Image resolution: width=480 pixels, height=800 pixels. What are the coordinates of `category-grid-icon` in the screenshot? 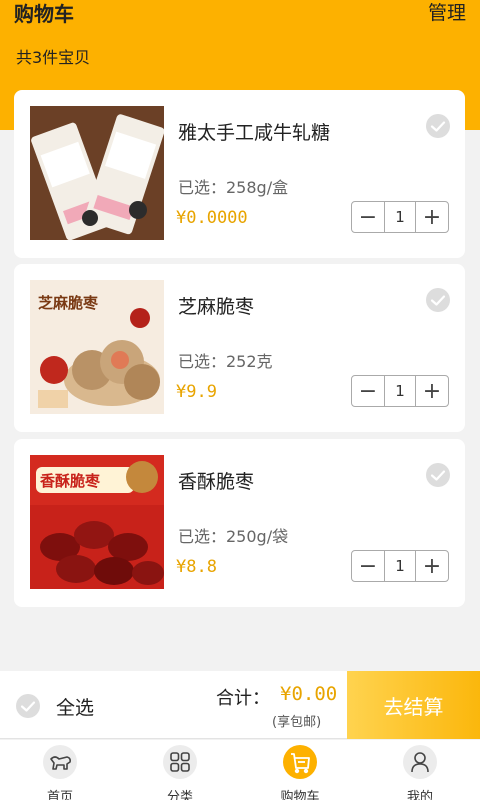 It's located at (180, 762).